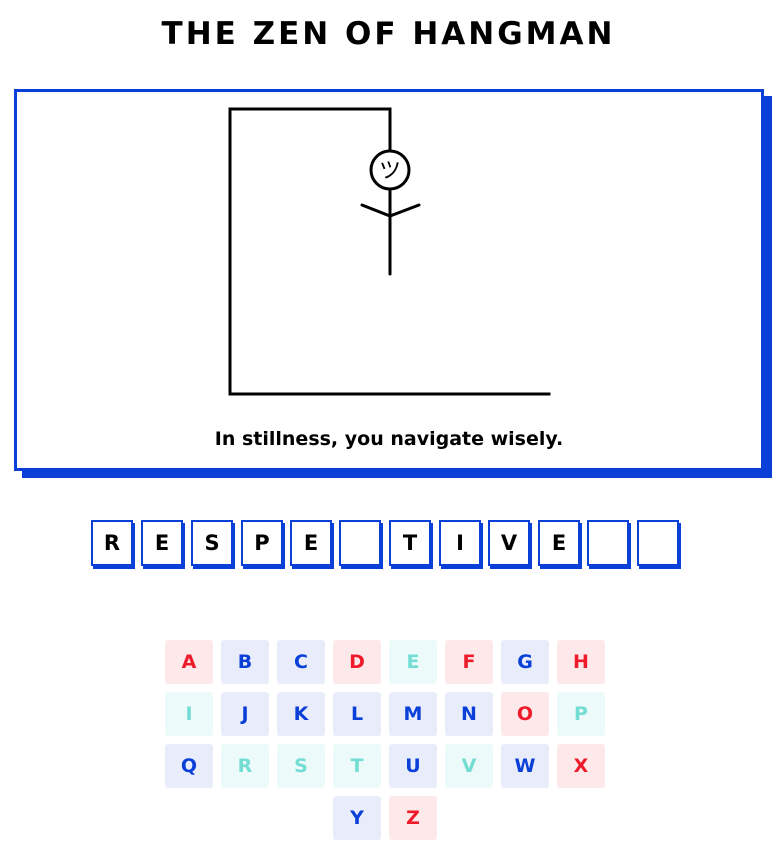 This screenshot has height=853, width=777. What do you see at coordinates (410, 543) in the screenshot?
I see `letter-slot: T` at bounding box center [410, 543].